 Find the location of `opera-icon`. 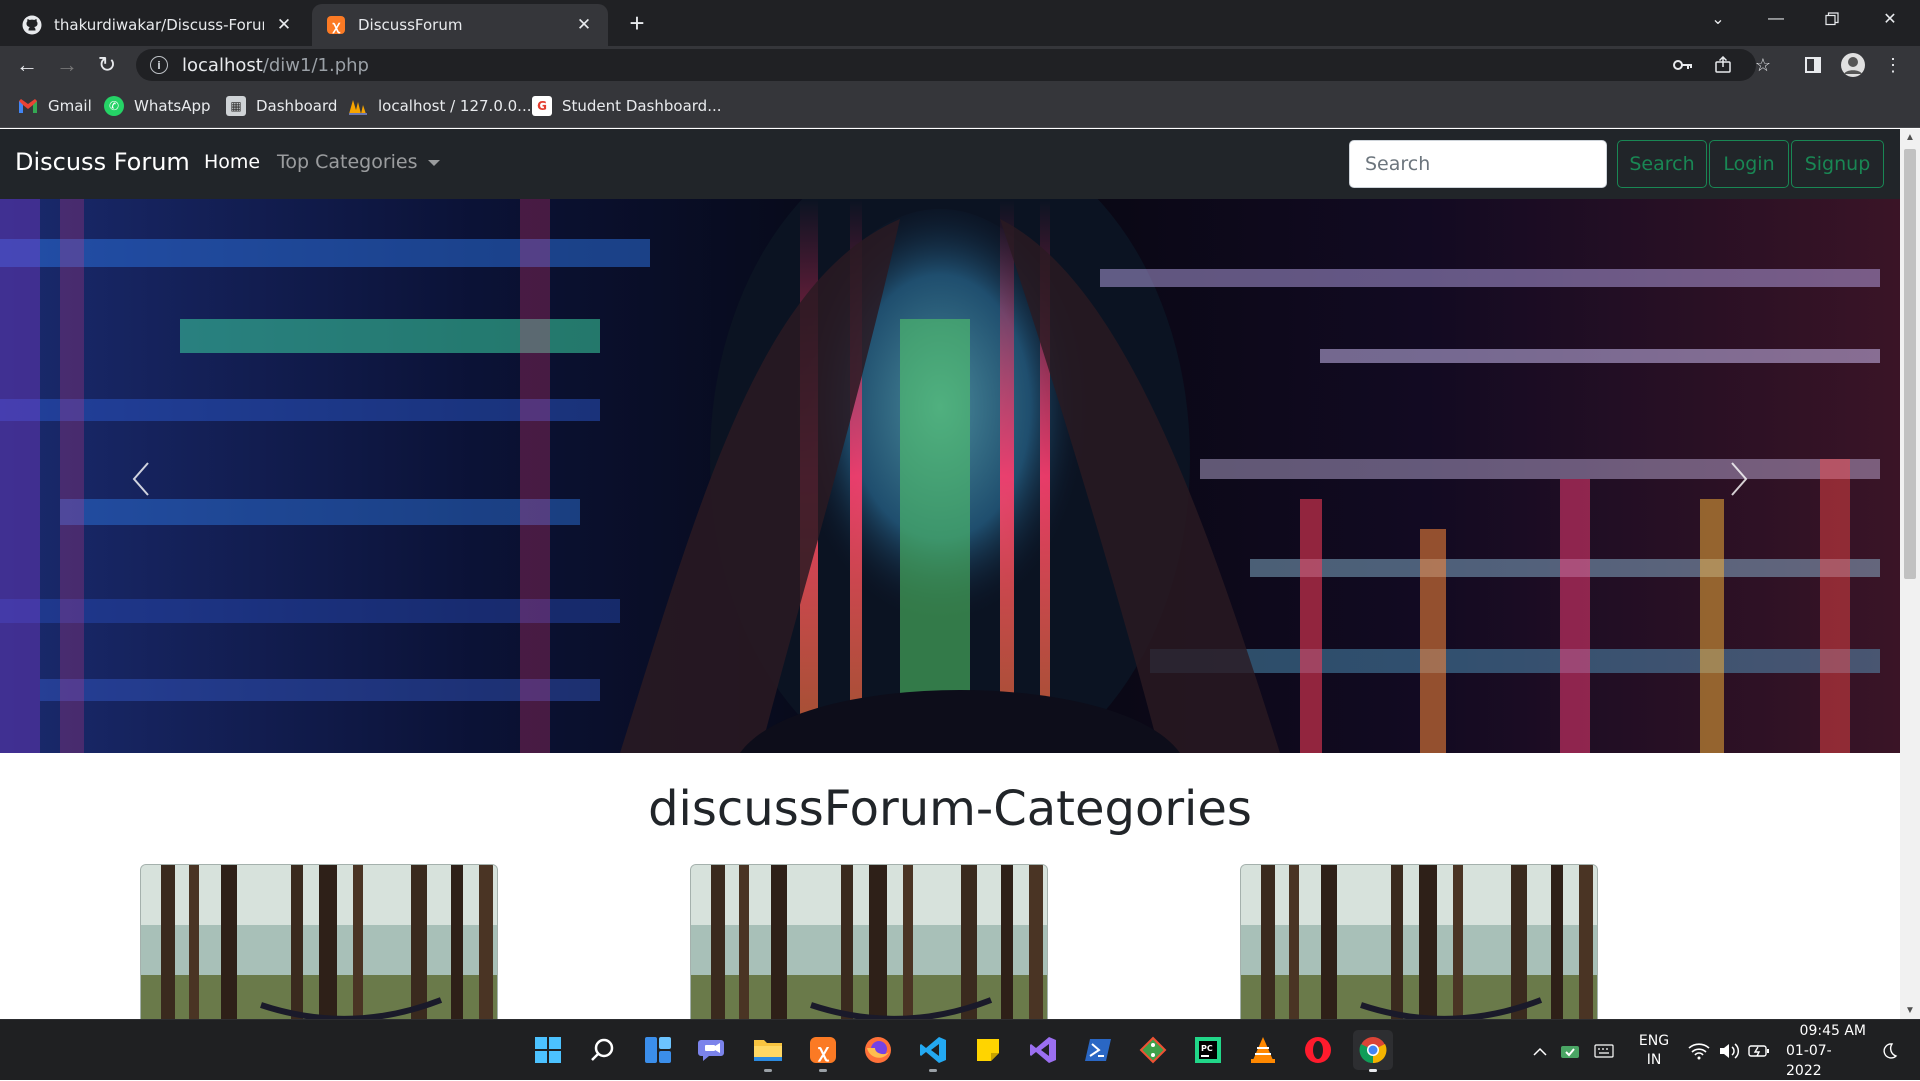

opera-icon is located at coordinates (1318, 1050).